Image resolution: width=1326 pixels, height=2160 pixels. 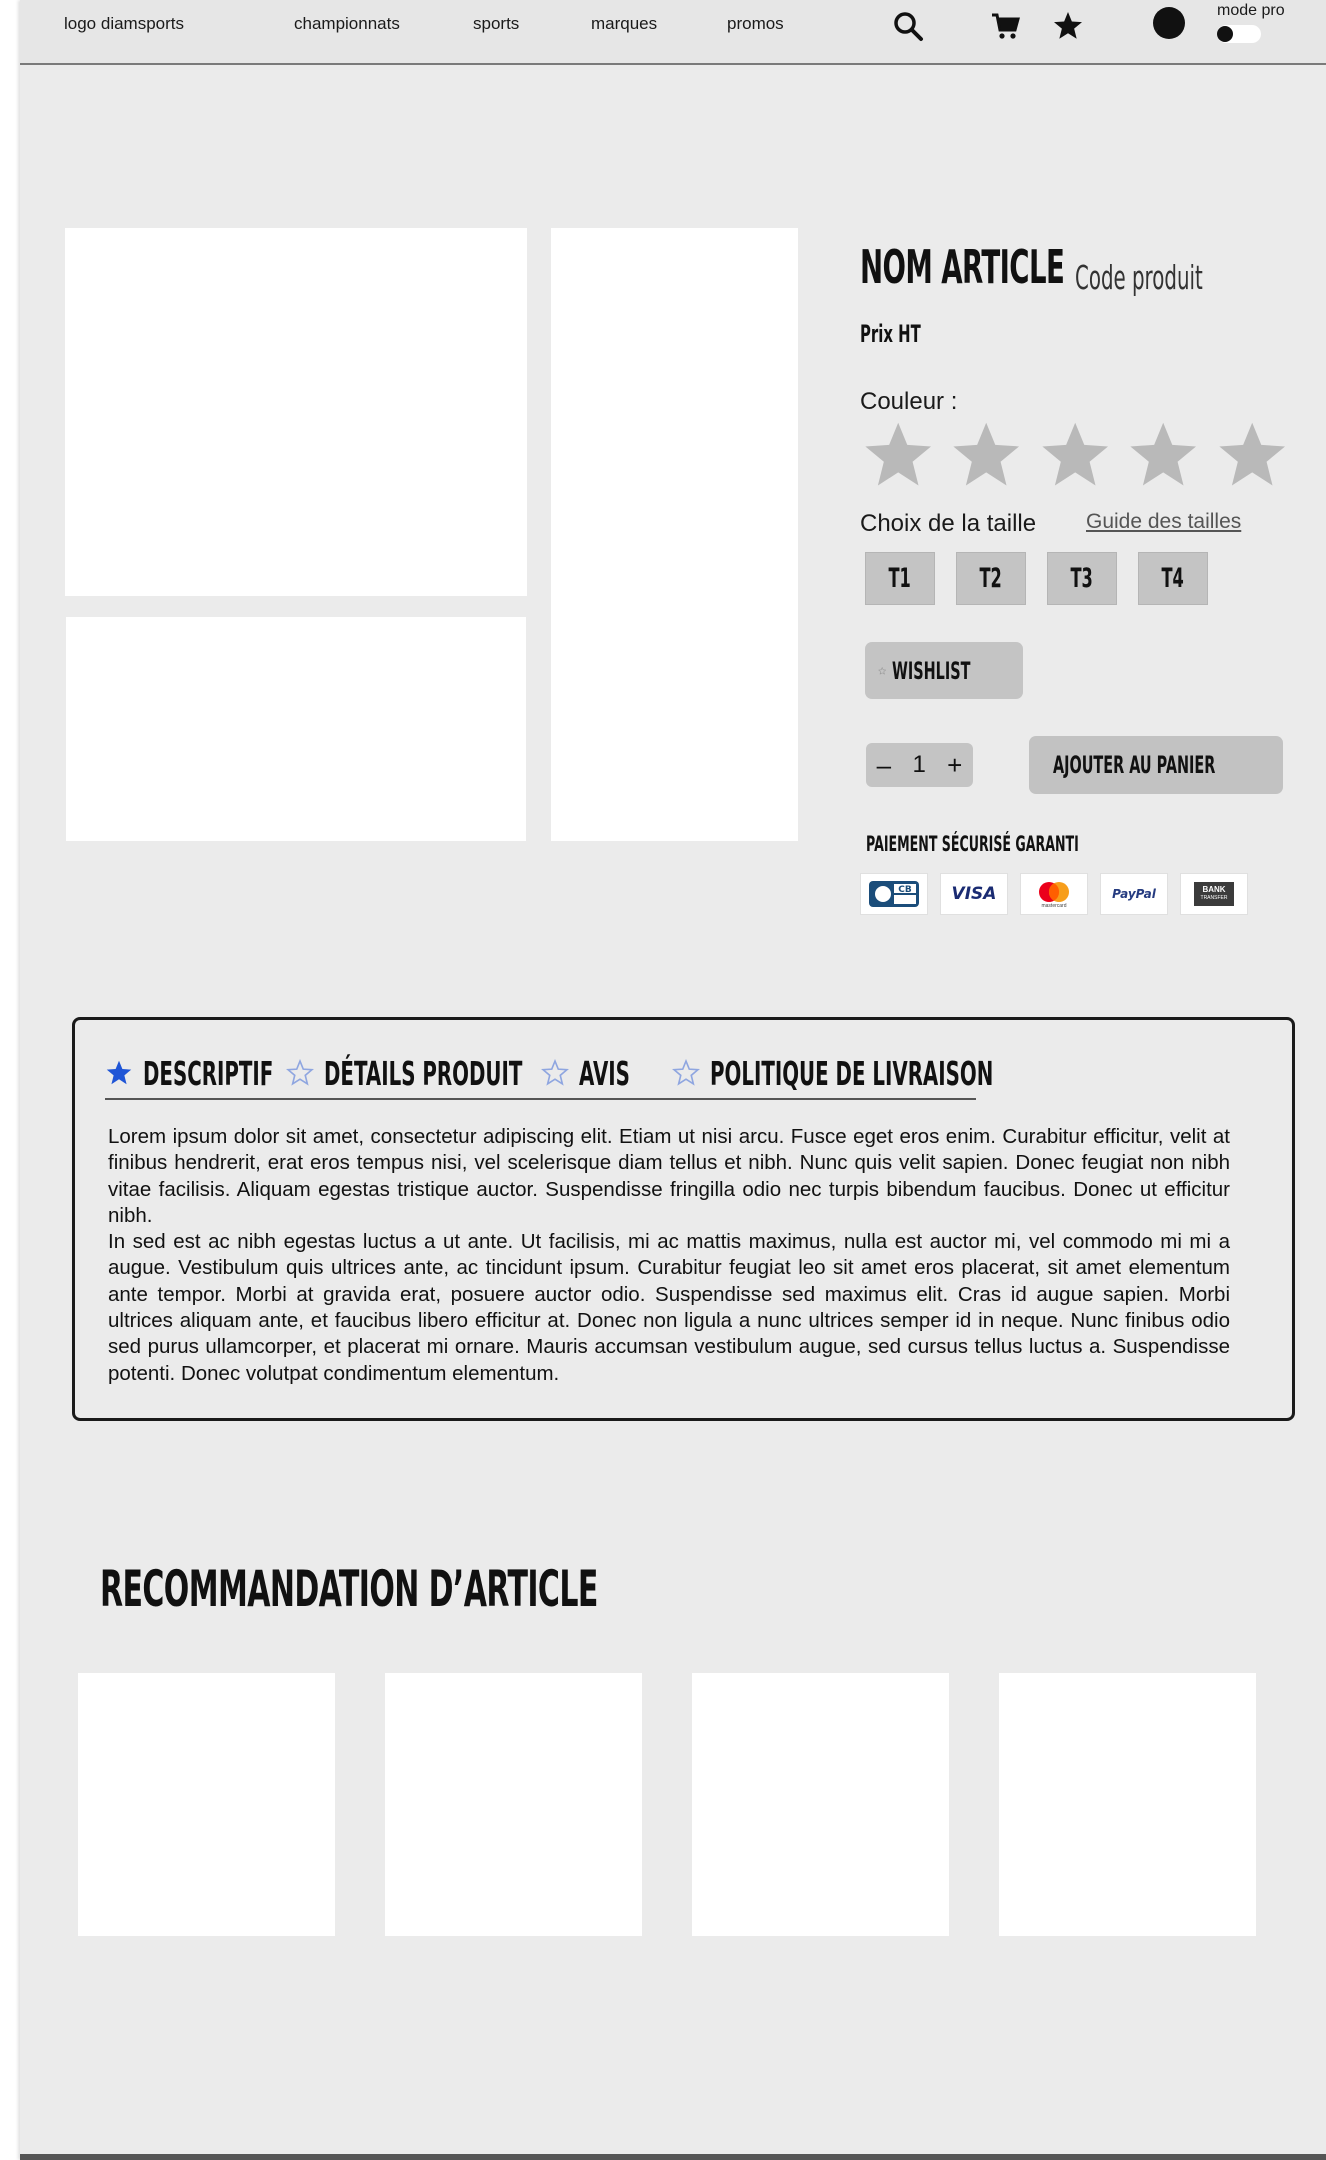 I want to click on footer-divider, so click(x=673, y=2157).